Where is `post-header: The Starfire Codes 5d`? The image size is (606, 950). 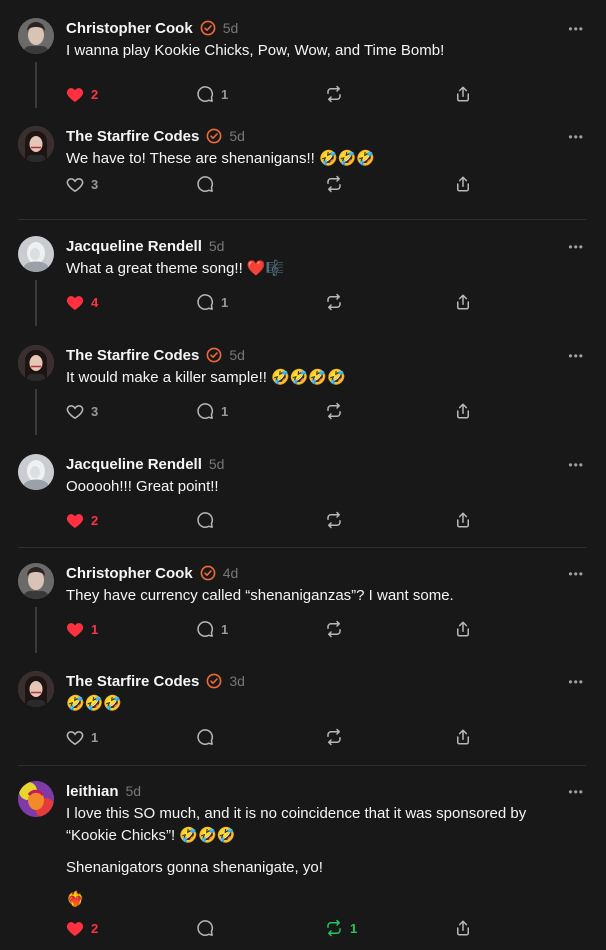
post-header: The Starfire Codes 5d is located at coordinates (155, 136).